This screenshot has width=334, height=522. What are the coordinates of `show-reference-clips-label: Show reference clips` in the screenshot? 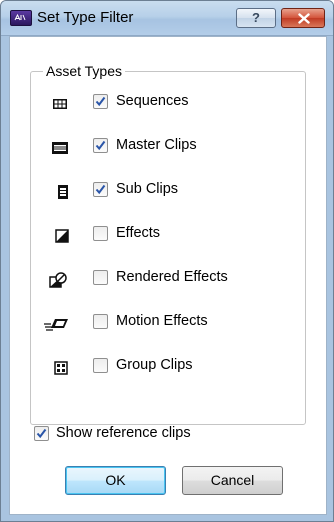 It's located at (123, 433).